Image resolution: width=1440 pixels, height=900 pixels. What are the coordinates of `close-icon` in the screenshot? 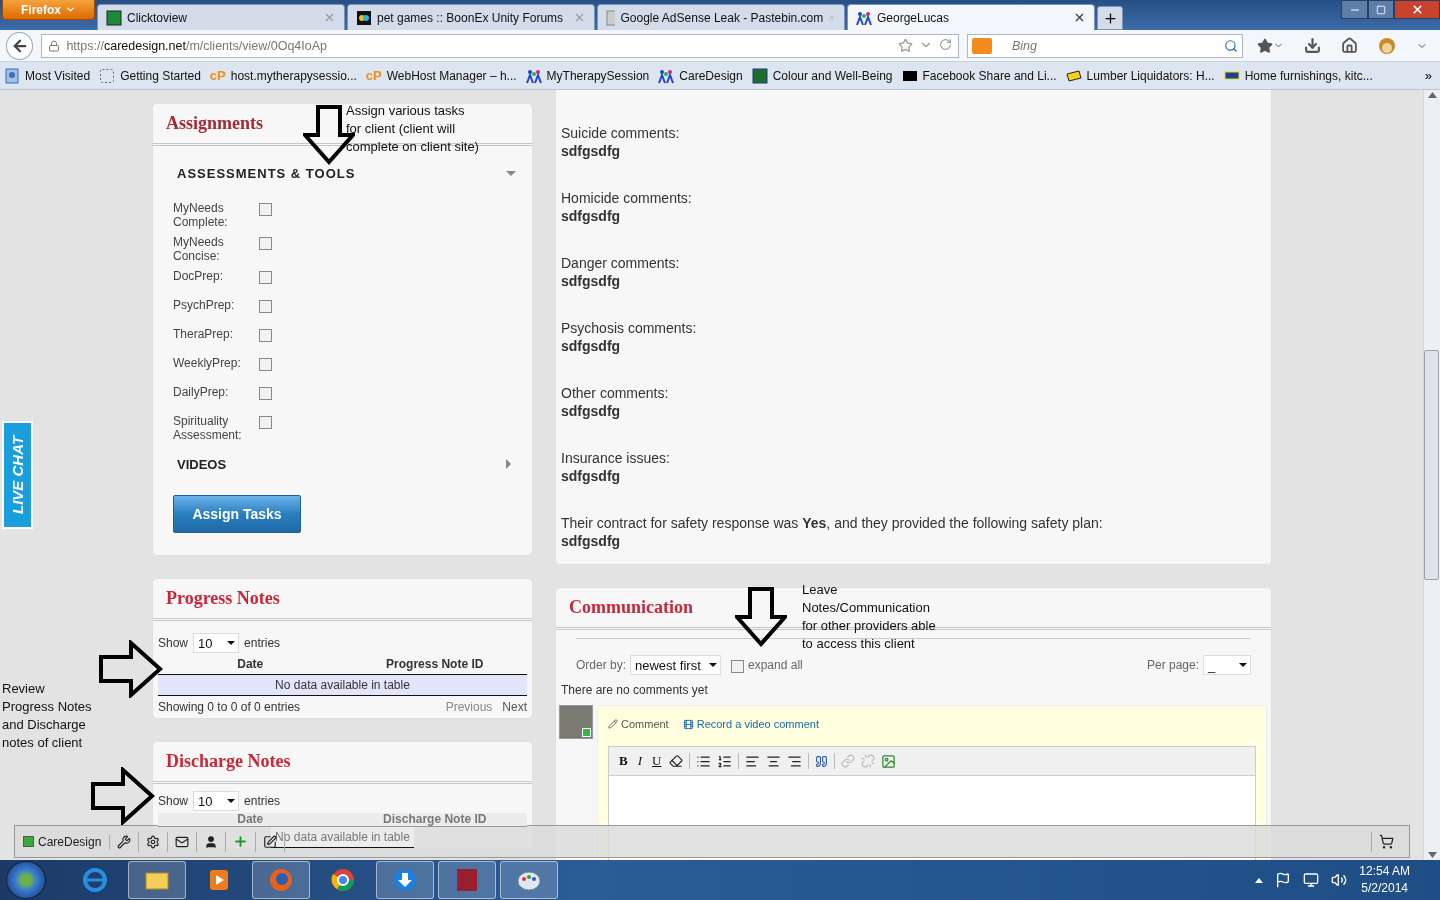 It's located at (1079, 17).